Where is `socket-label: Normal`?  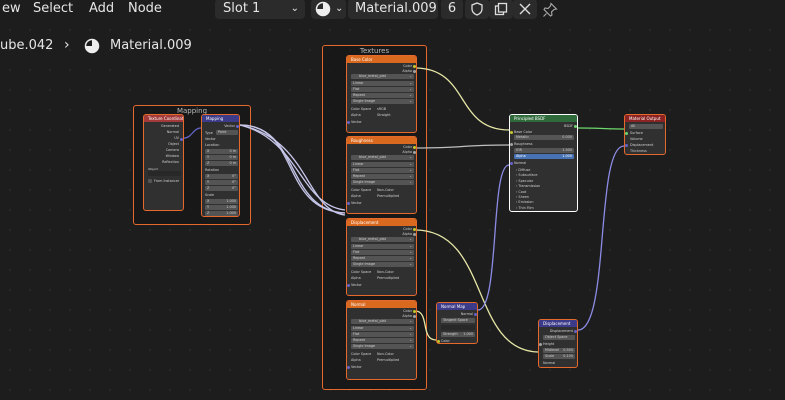
socket-label: Normal is located at coordinates (520, 163).